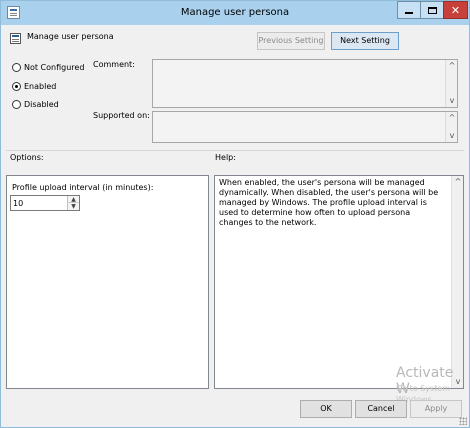  I want to click on spin-down-icon: ▼, so click(73, 206).